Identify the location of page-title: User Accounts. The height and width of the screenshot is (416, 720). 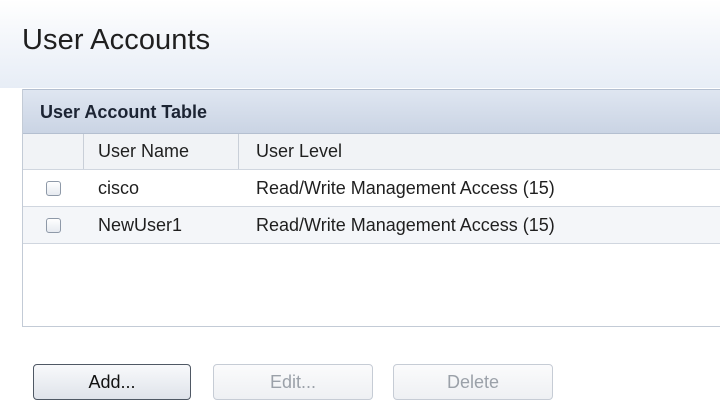
(116, 40).